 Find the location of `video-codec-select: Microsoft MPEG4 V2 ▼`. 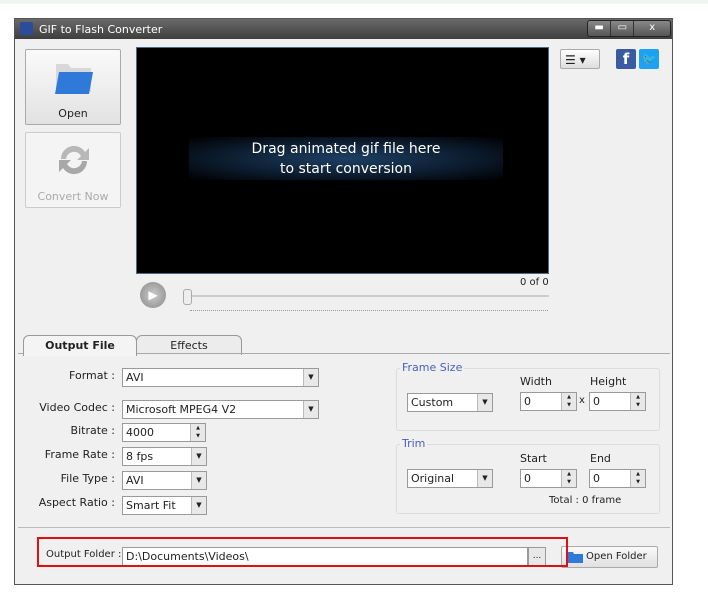

video-codec-select: Microsoft MPEG4 V2 ▼ is located at coordinates (220, 409).